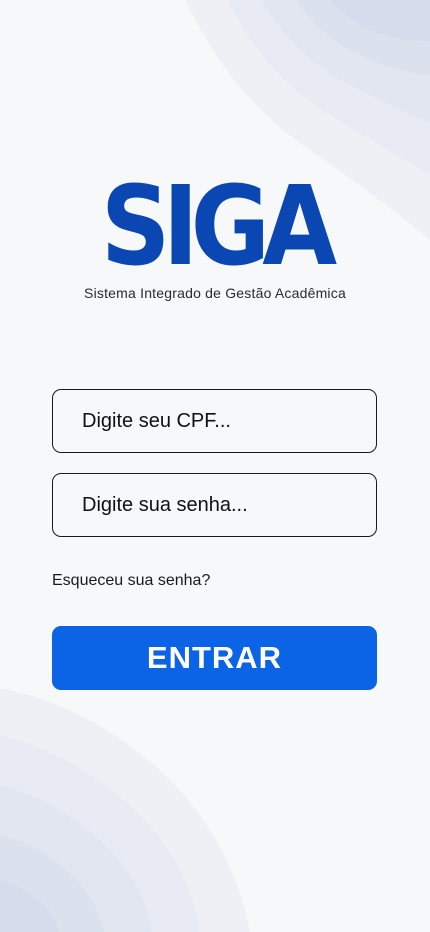 The width and height of the screenshot is (430, 932). I want to click on cpf-input, so click(214, 421).